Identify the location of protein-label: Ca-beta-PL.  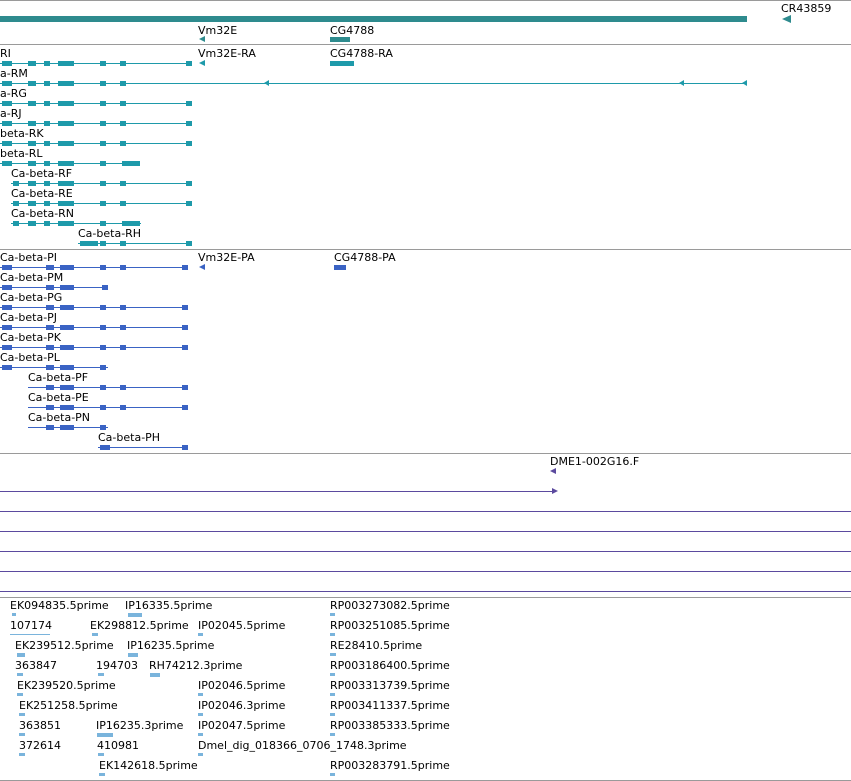
(30, 357).